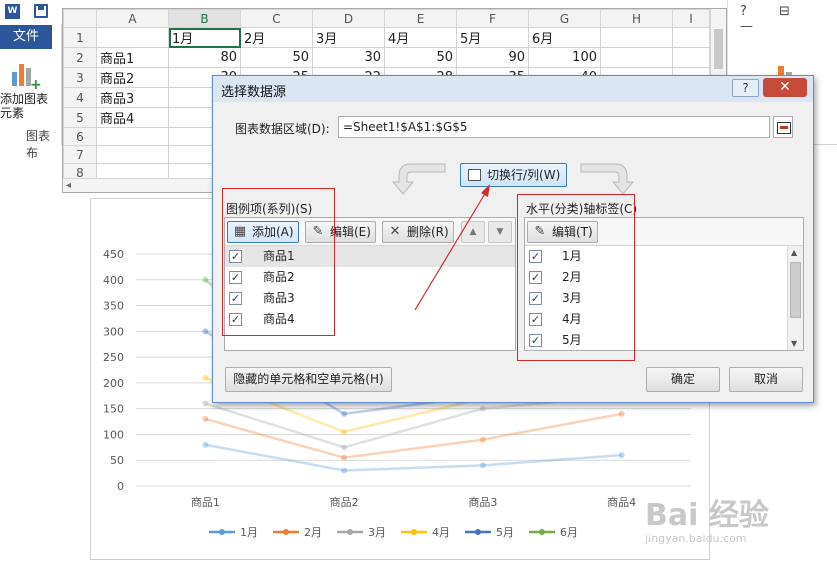 The width and height of the screenshot is (837, 568). What do you see at coordinates (113, 280) in the screenshot?
I see `y-tick-label: 400` at bounding box center [113, 280].